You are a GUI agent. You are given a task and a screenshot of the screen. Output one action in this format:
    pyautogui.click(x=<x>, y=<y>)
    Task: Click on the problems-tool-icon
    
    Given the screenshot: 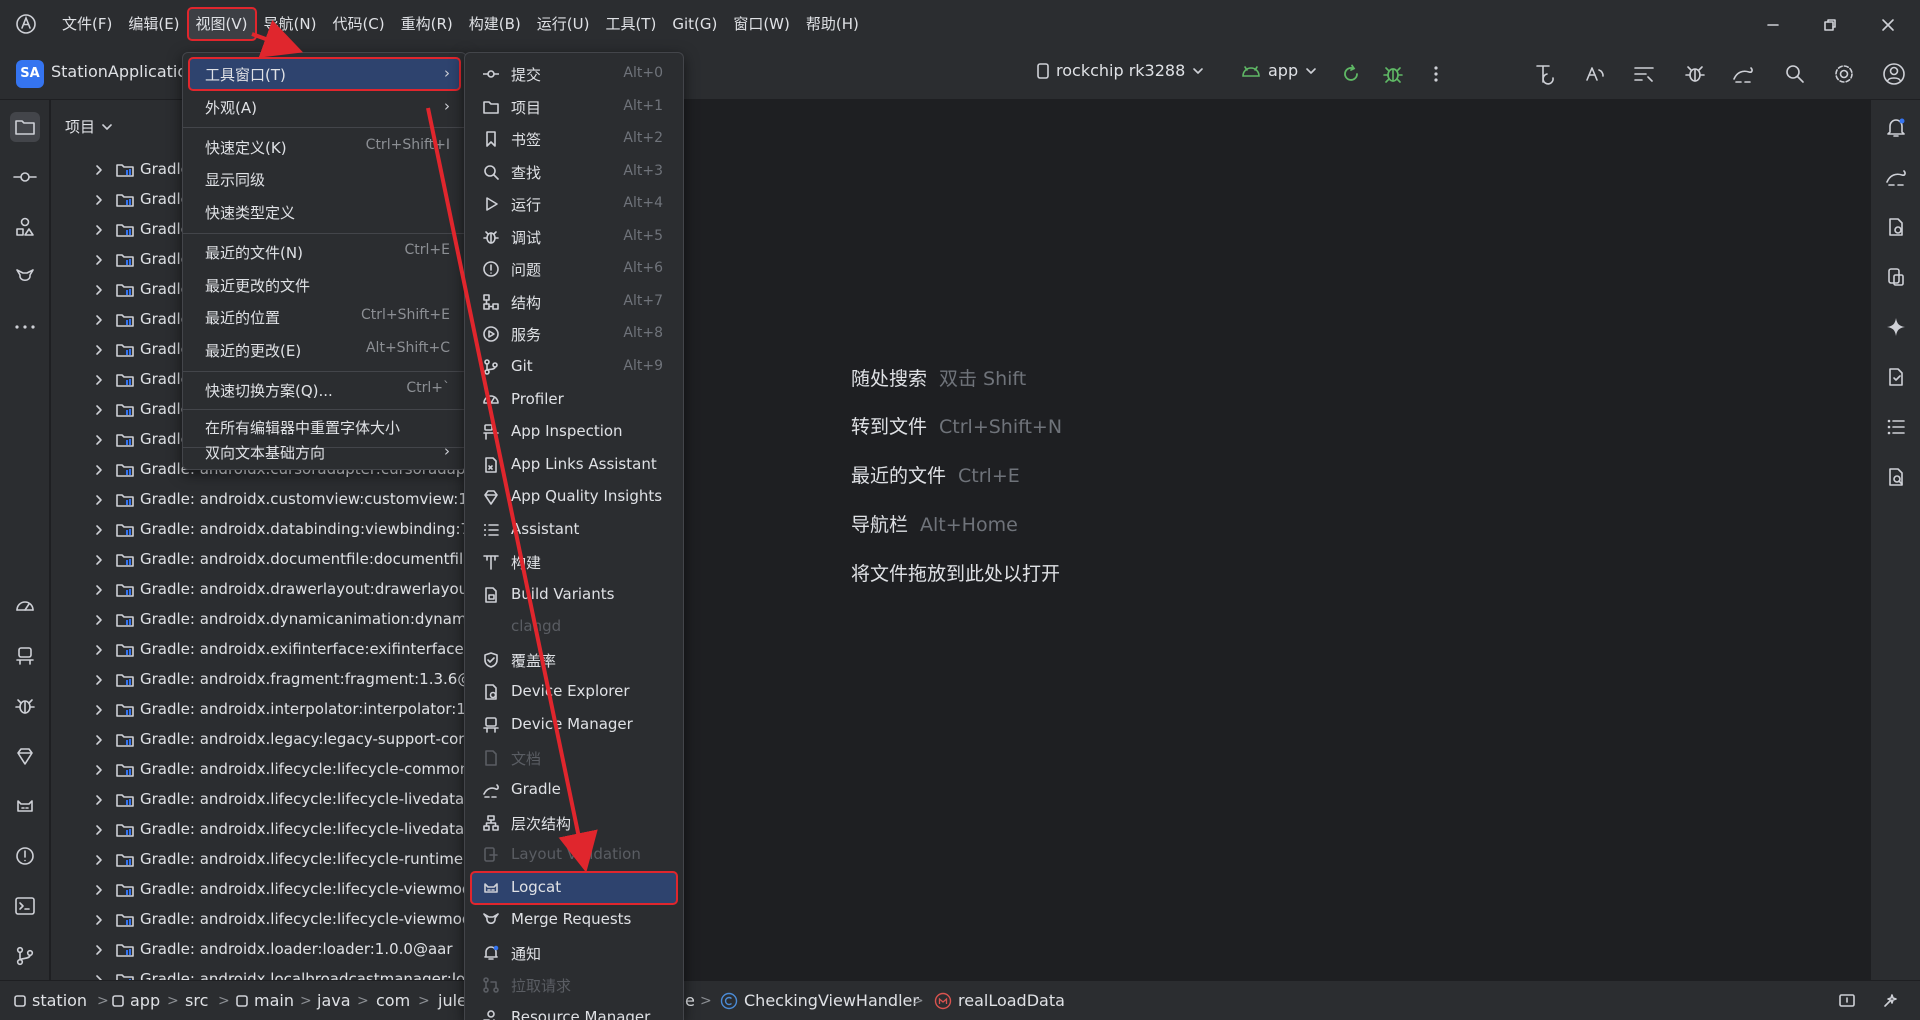 What is the action you would take?
    pyautogui.click(x=25, y=856)
    